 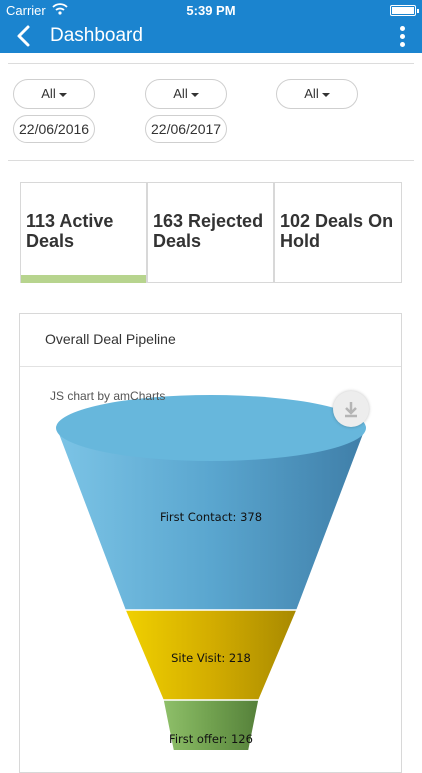 I want to click on funnel-label: First Contact: 378, so click(x=211, y=517).